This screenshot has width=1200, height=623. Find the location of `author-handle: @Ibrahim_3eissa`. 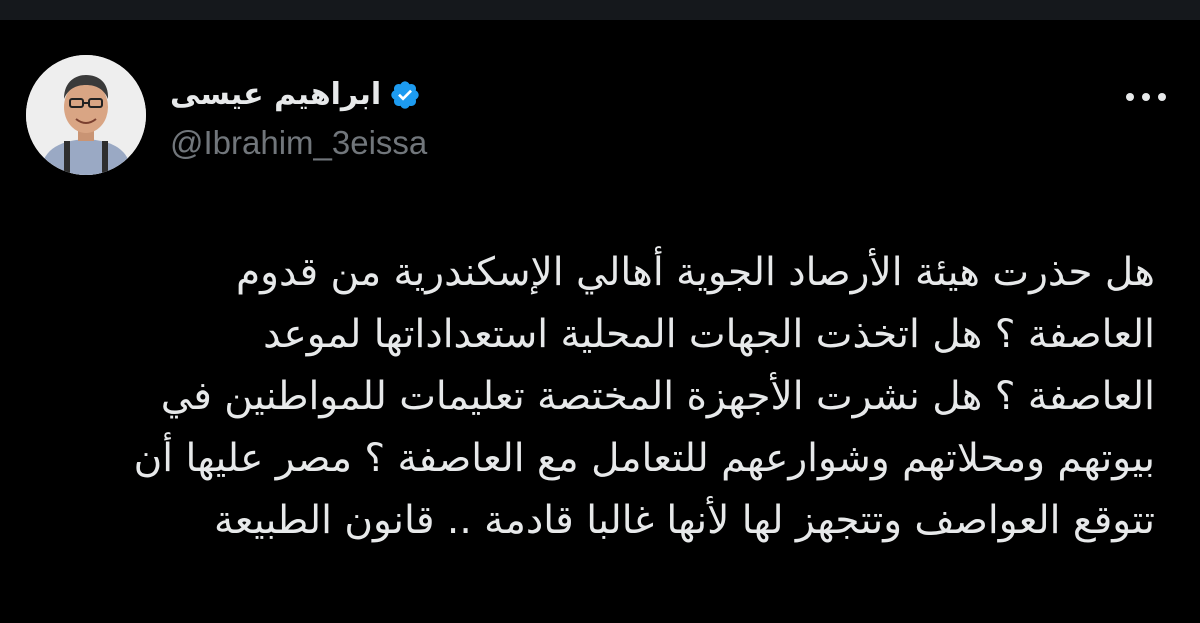

author-handle: @Ibrahim_3eissa is located at coordinates (298, 143).